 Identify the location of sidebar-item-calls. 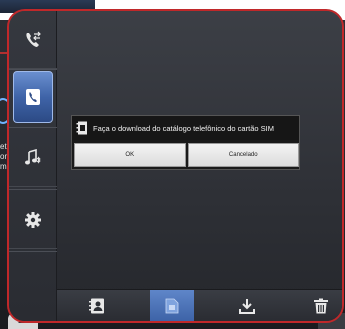
(33, 40).